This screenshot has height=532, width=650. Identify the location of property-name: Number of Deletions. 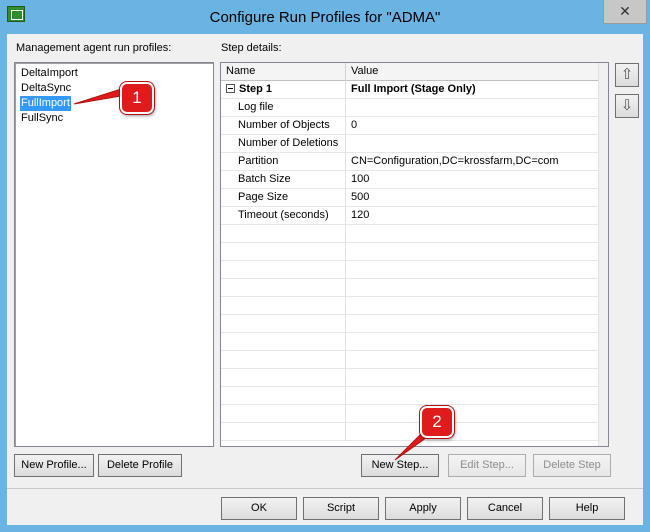
(288, 143).